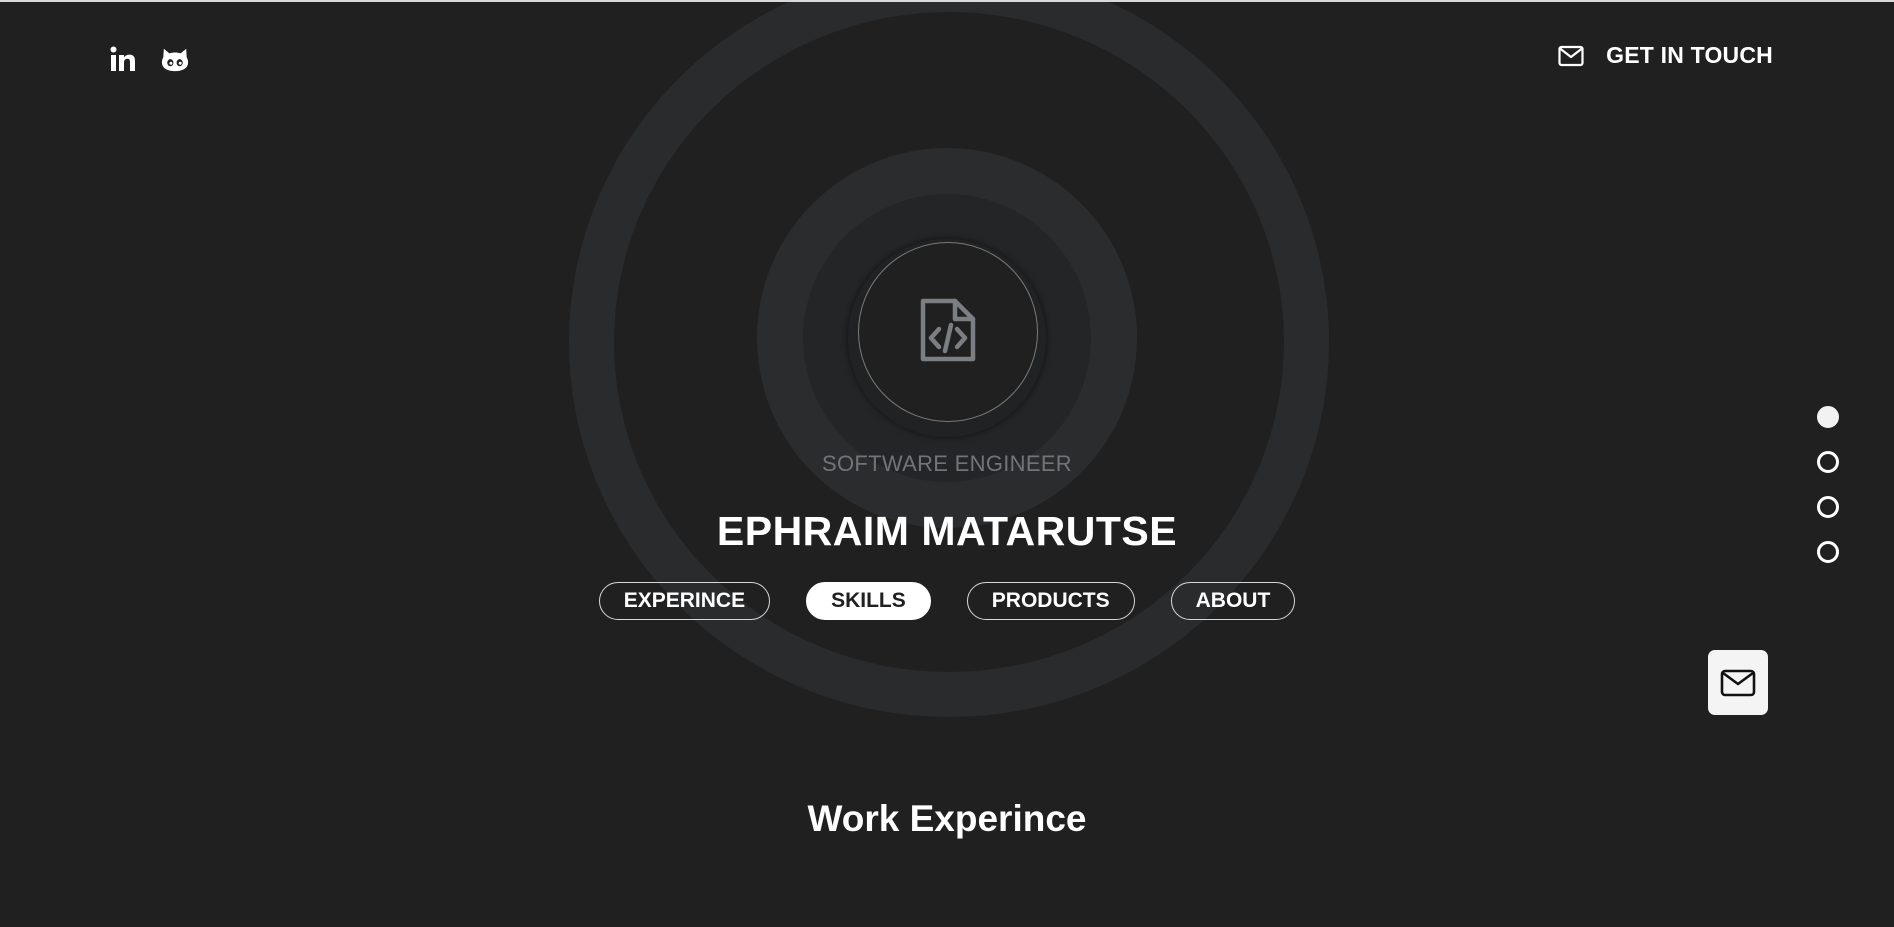  What do you see at coordinates (684, 601) in the screenshot?
I see `nav-pill-experince: EXPERINCE` at bounding box center [684, 601].